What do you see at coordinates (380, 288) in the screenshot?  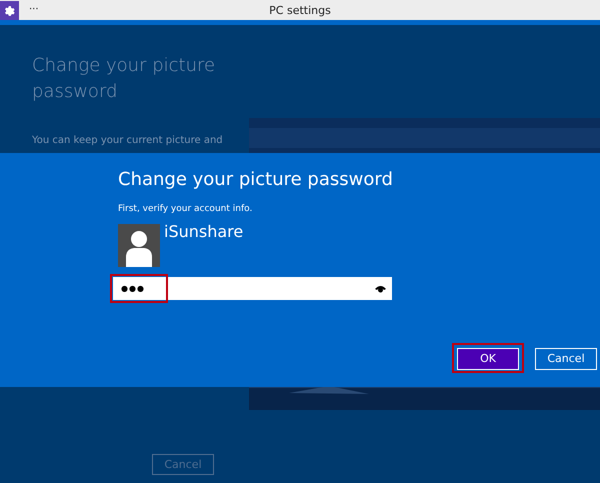 I see `reveal-icon` at bounding box center [380, 288].